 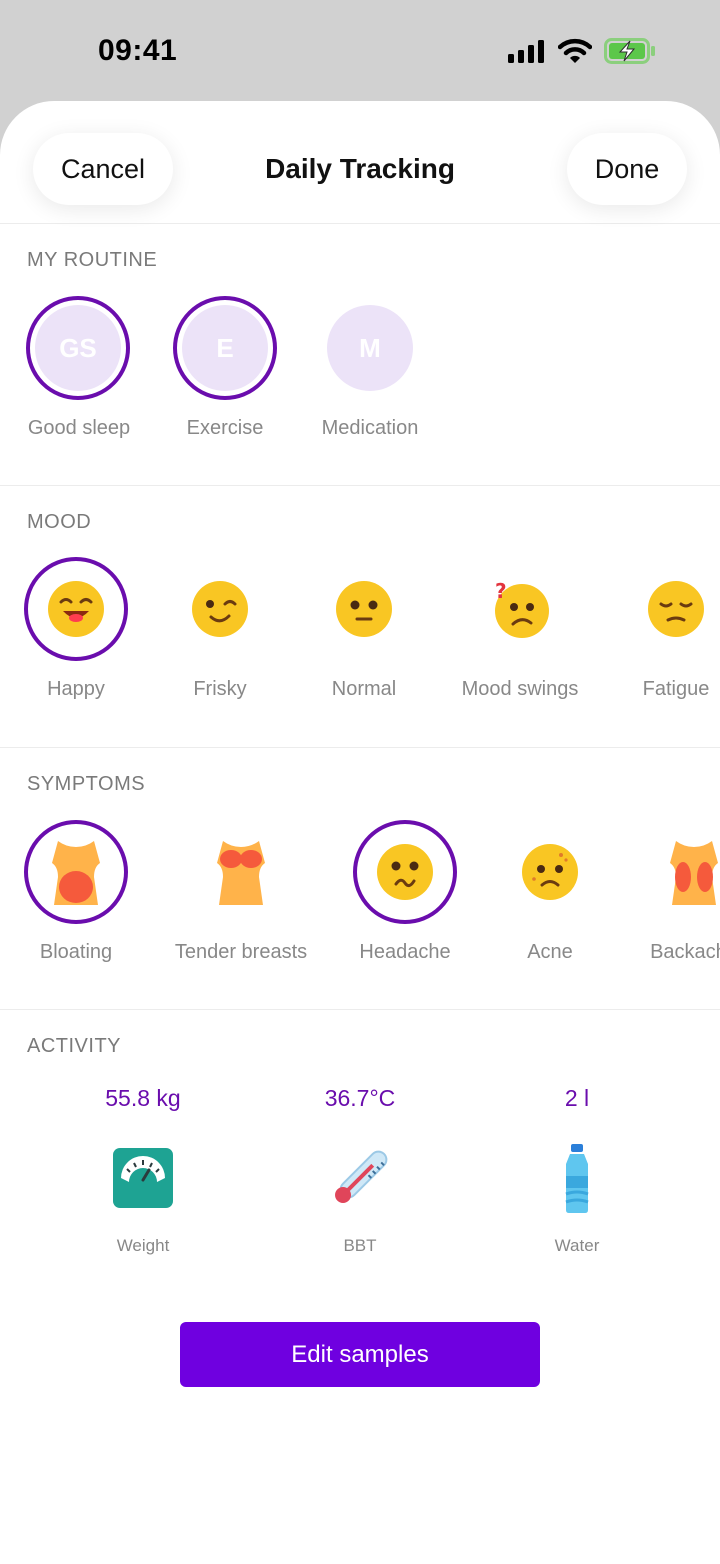 I want to click on happy-face-icon, so click(x=76, y=609).